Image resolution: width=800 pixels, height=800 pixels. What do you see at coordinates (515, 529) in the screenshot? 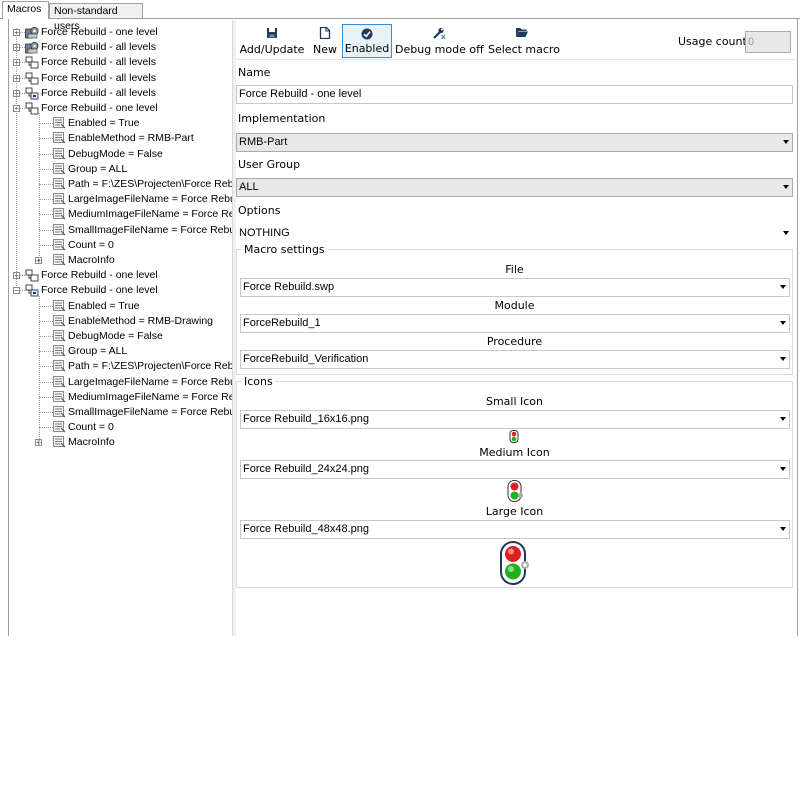
I see `large-icon-select: Force Rebuild_48x48.png` at bounding box center [515, 529].